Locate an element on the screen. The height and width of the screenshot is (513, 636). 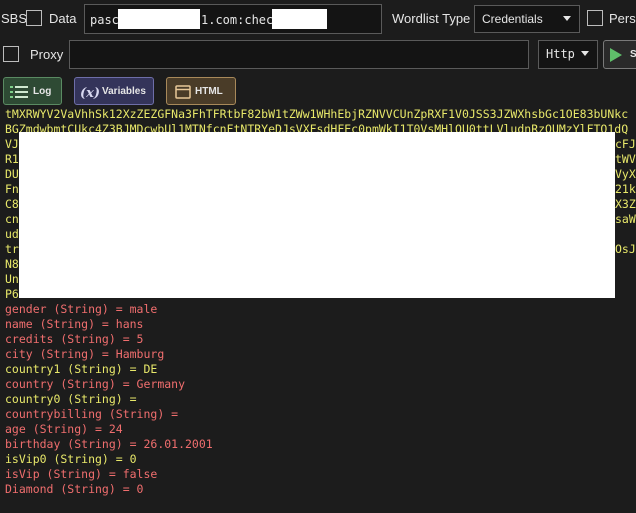
variable-line: isVip0 (String) = 0 is located at coordinates (71, 459).